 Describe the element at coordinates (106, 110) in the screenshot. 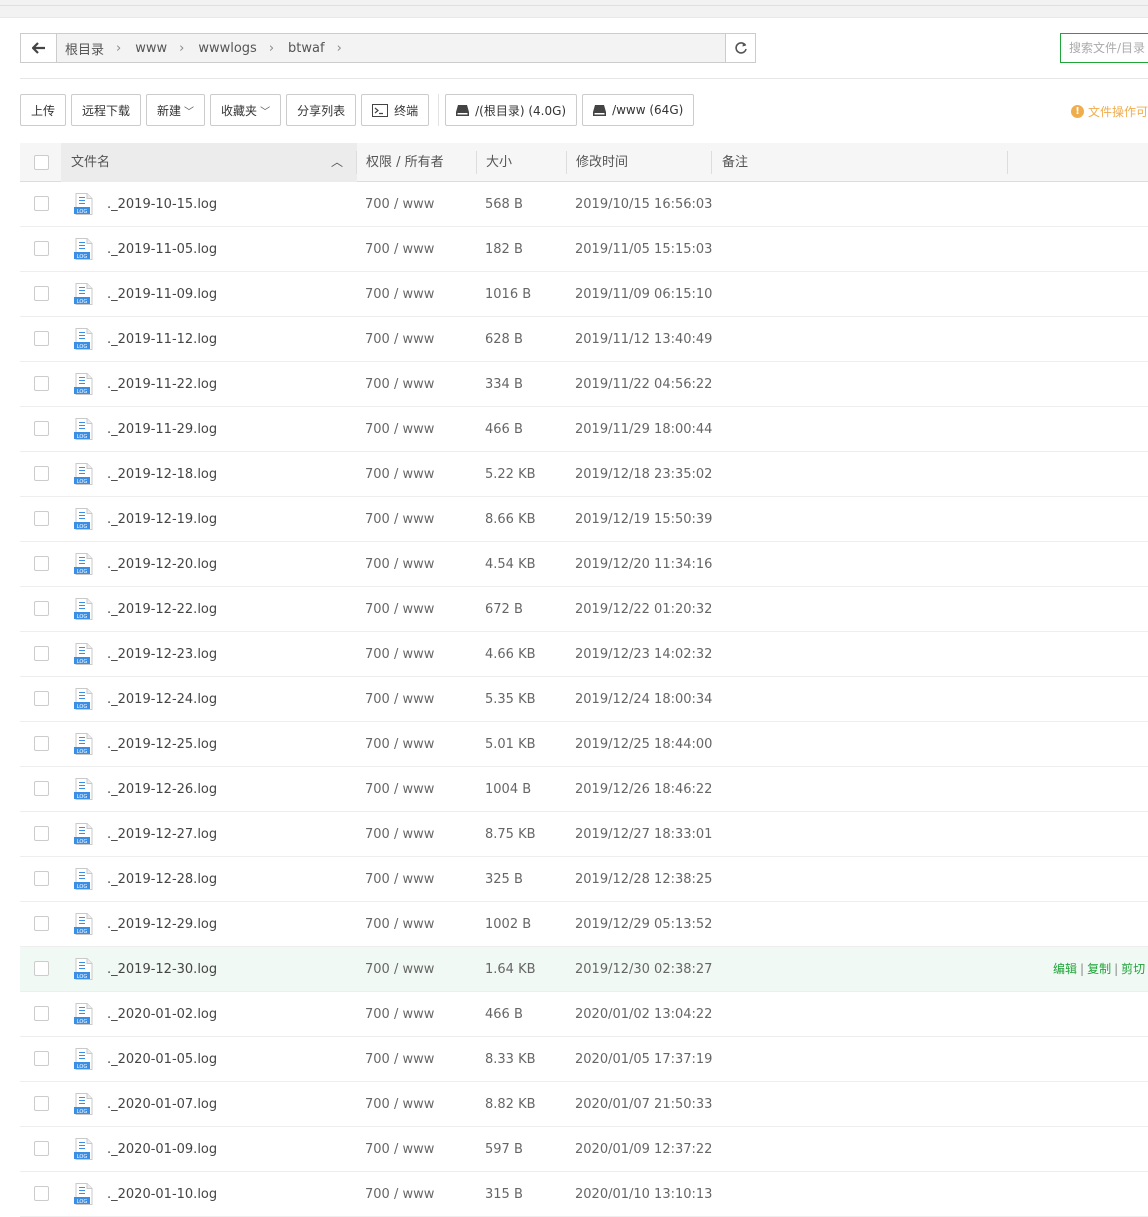

I see `remote-download-button: 远程下载` at that location.